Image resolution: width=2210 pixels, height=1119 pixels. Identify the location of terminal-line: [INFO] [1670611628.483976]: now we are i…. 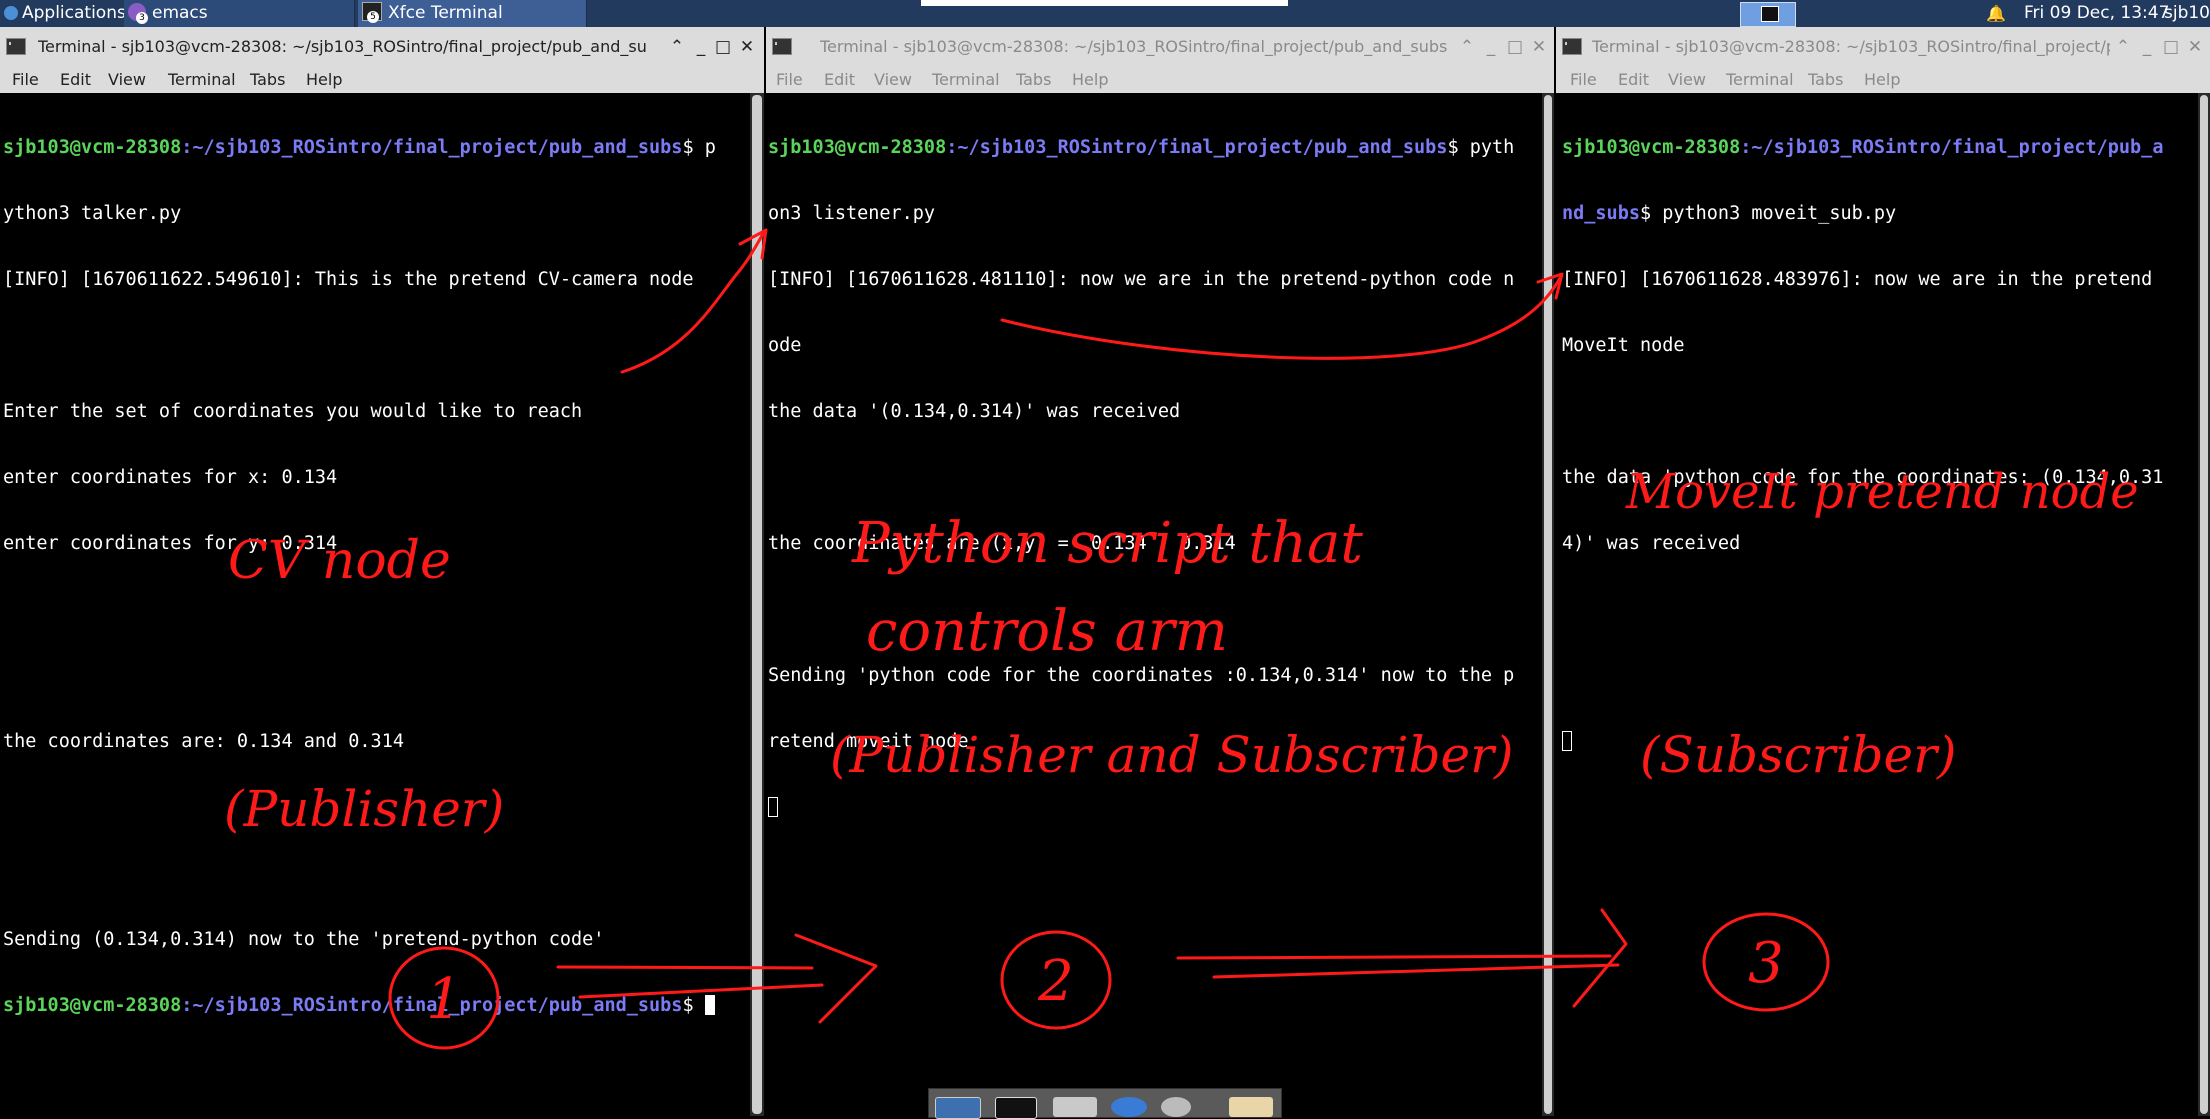
(1857, 279).